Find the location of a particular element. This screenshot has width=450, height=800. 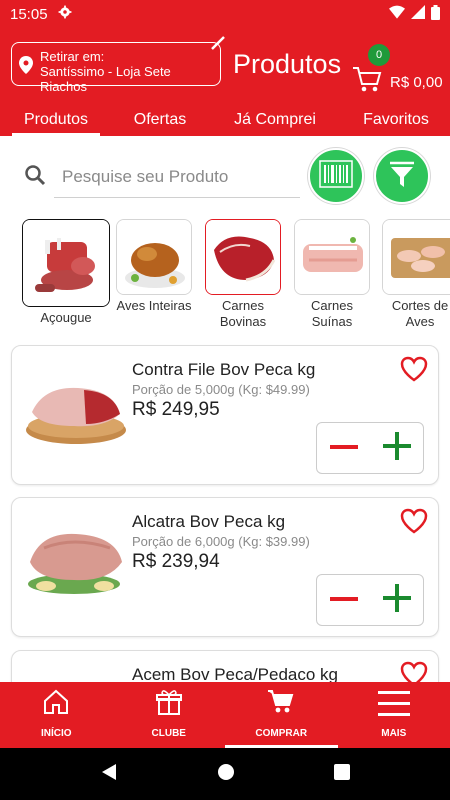

category-acougue: Açougue is located at coordinates (66, 272).